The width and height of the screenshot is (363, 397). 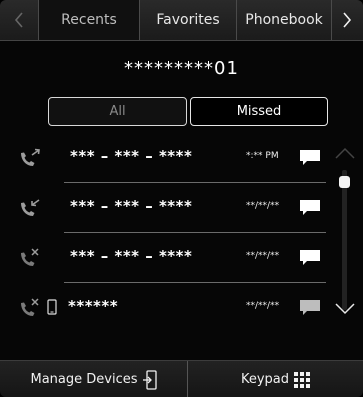 What do you see at coordinates (30, 207) in the screenshot?
I see `incoming-call-icon` at bounding box center [30, 207].